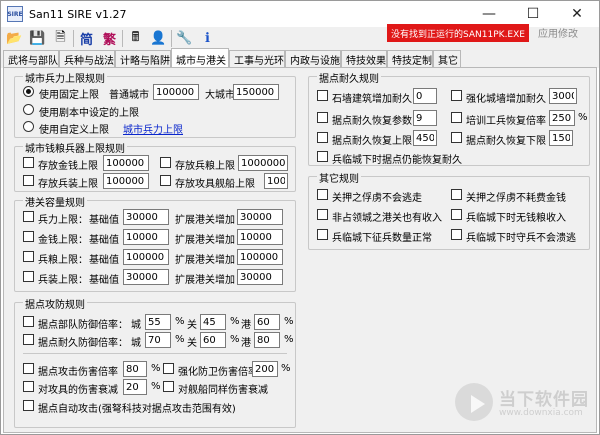 The image size is (600, 435). What do you see at coordinates (425, 138) in the screenshot?
I see `recover-max-input` at bounding box center [425, 138].